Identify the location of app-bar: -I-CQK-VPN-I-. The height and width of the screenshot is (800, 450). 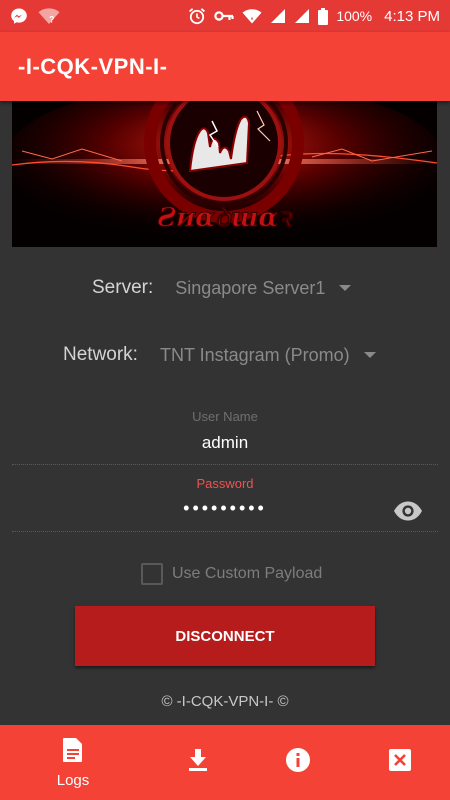
(225, 66).